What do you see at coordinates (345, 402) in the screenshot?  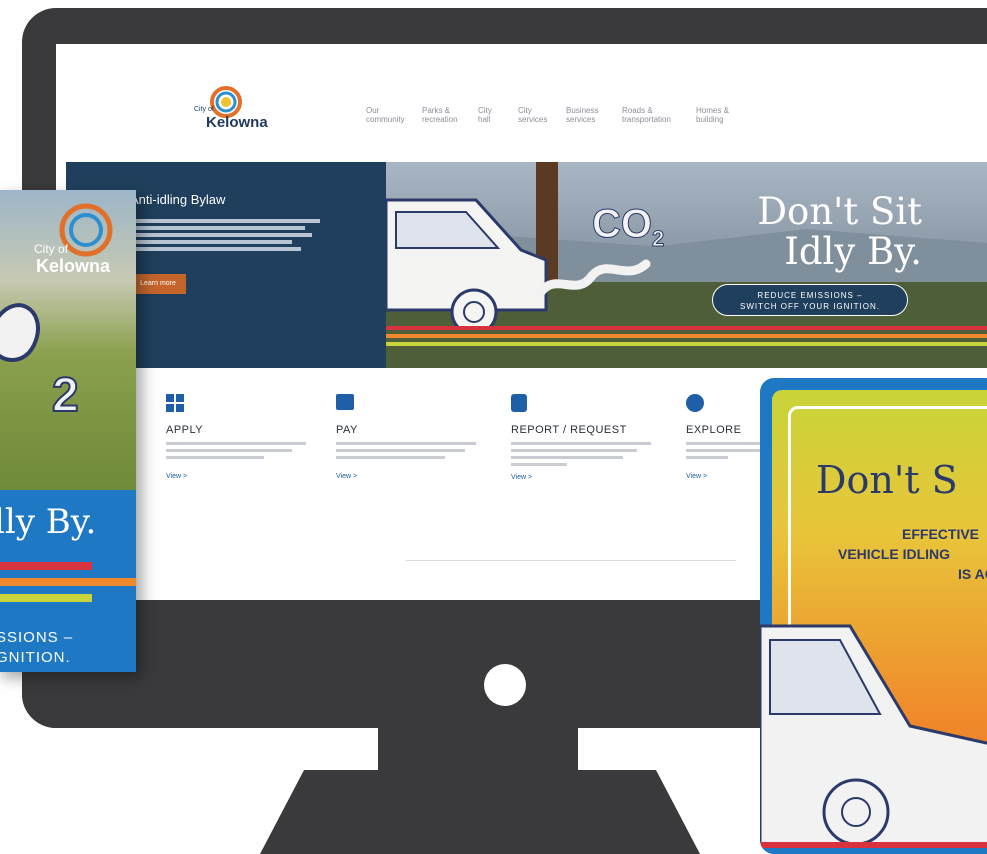 I see `credit-card-icon` at bounding box center [345, 402].